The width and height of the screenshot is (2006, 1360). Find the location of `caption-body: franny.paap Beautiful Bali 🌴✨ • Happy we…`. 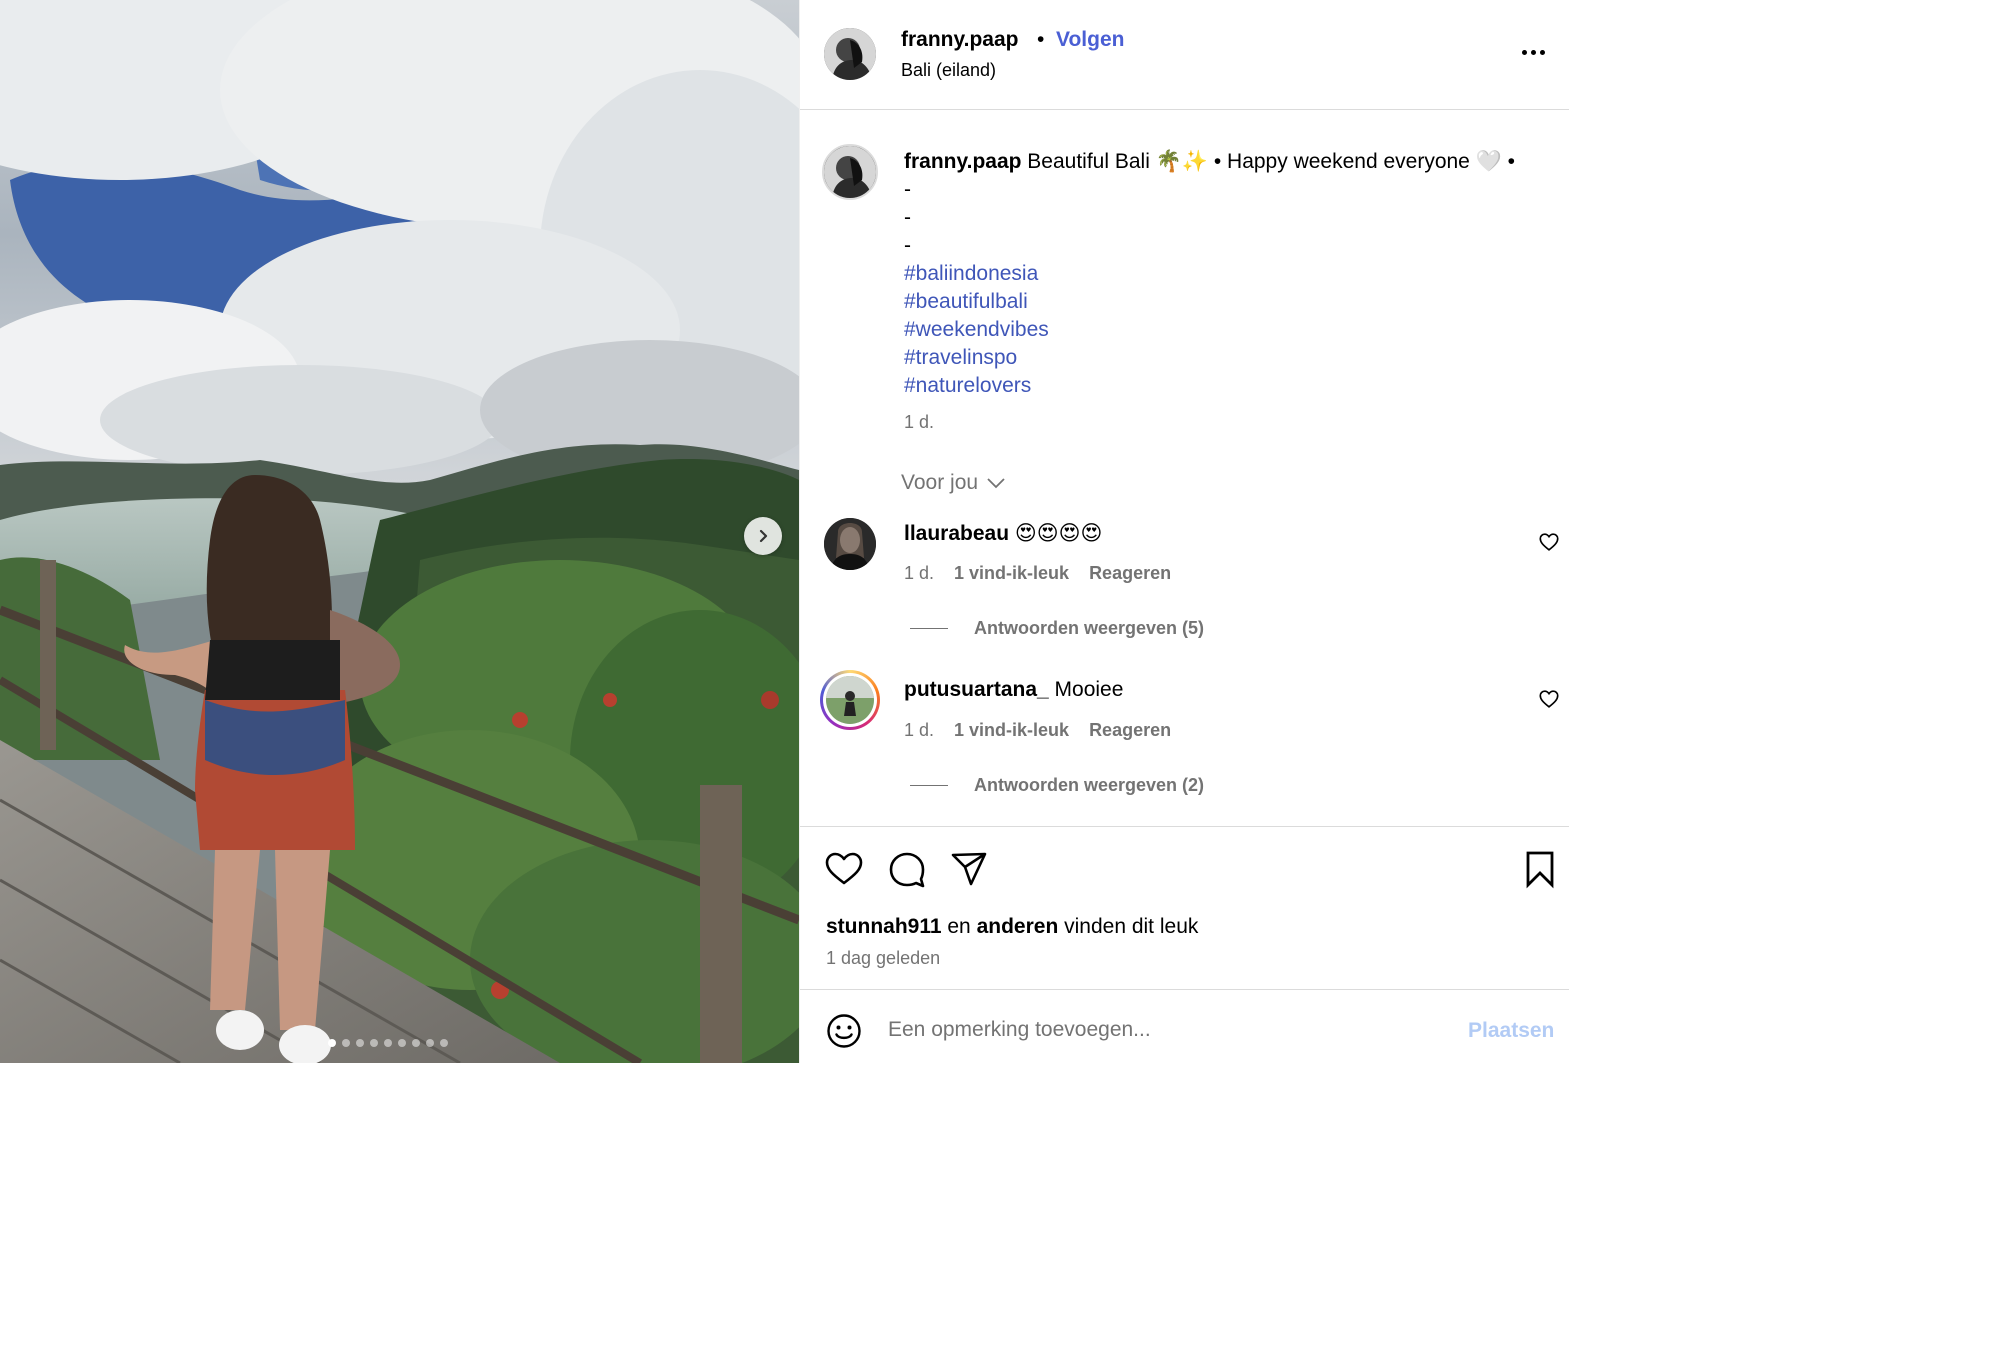

caption-body: franny.paap Beautiful Bali 🌴✨ • Happy we… is located at coordinates (1229, 274).